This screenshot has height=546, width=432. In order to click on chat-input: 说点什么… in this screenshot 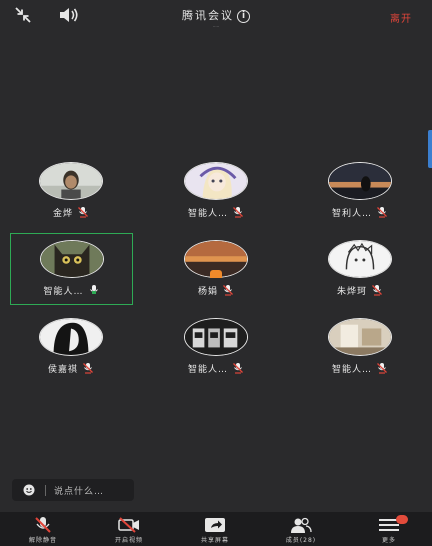, I will do `click(73, 490)`.